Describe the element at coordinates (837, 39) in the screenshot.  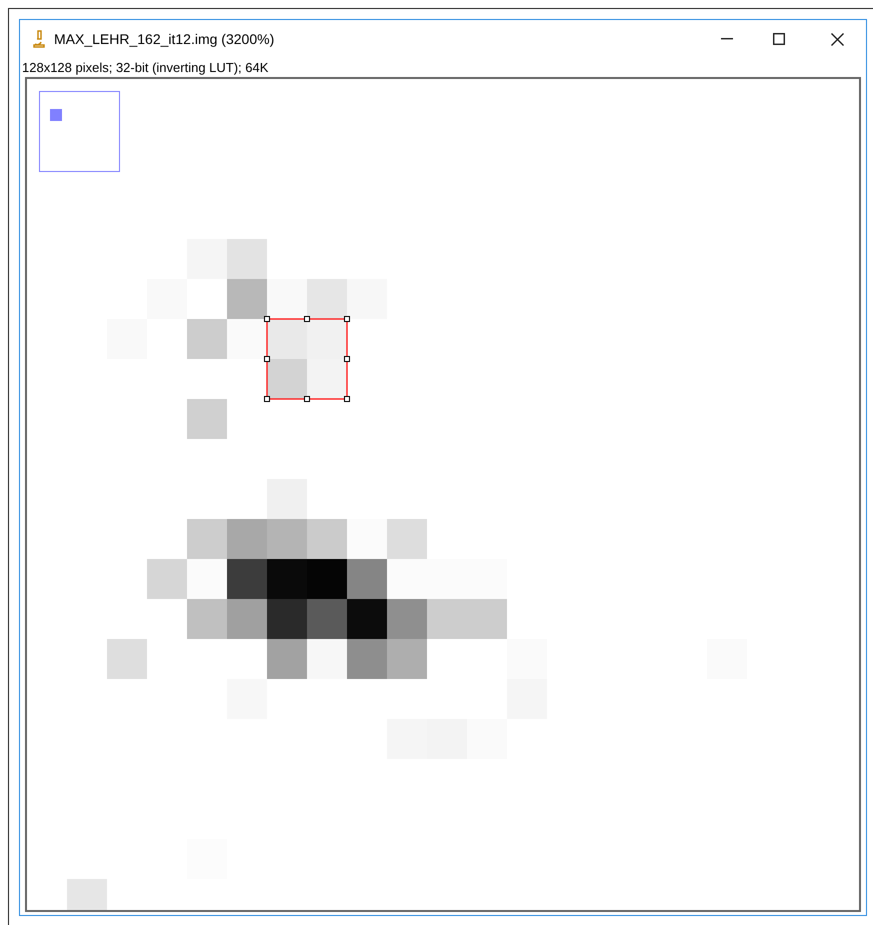
I see `close-icon` at that location.